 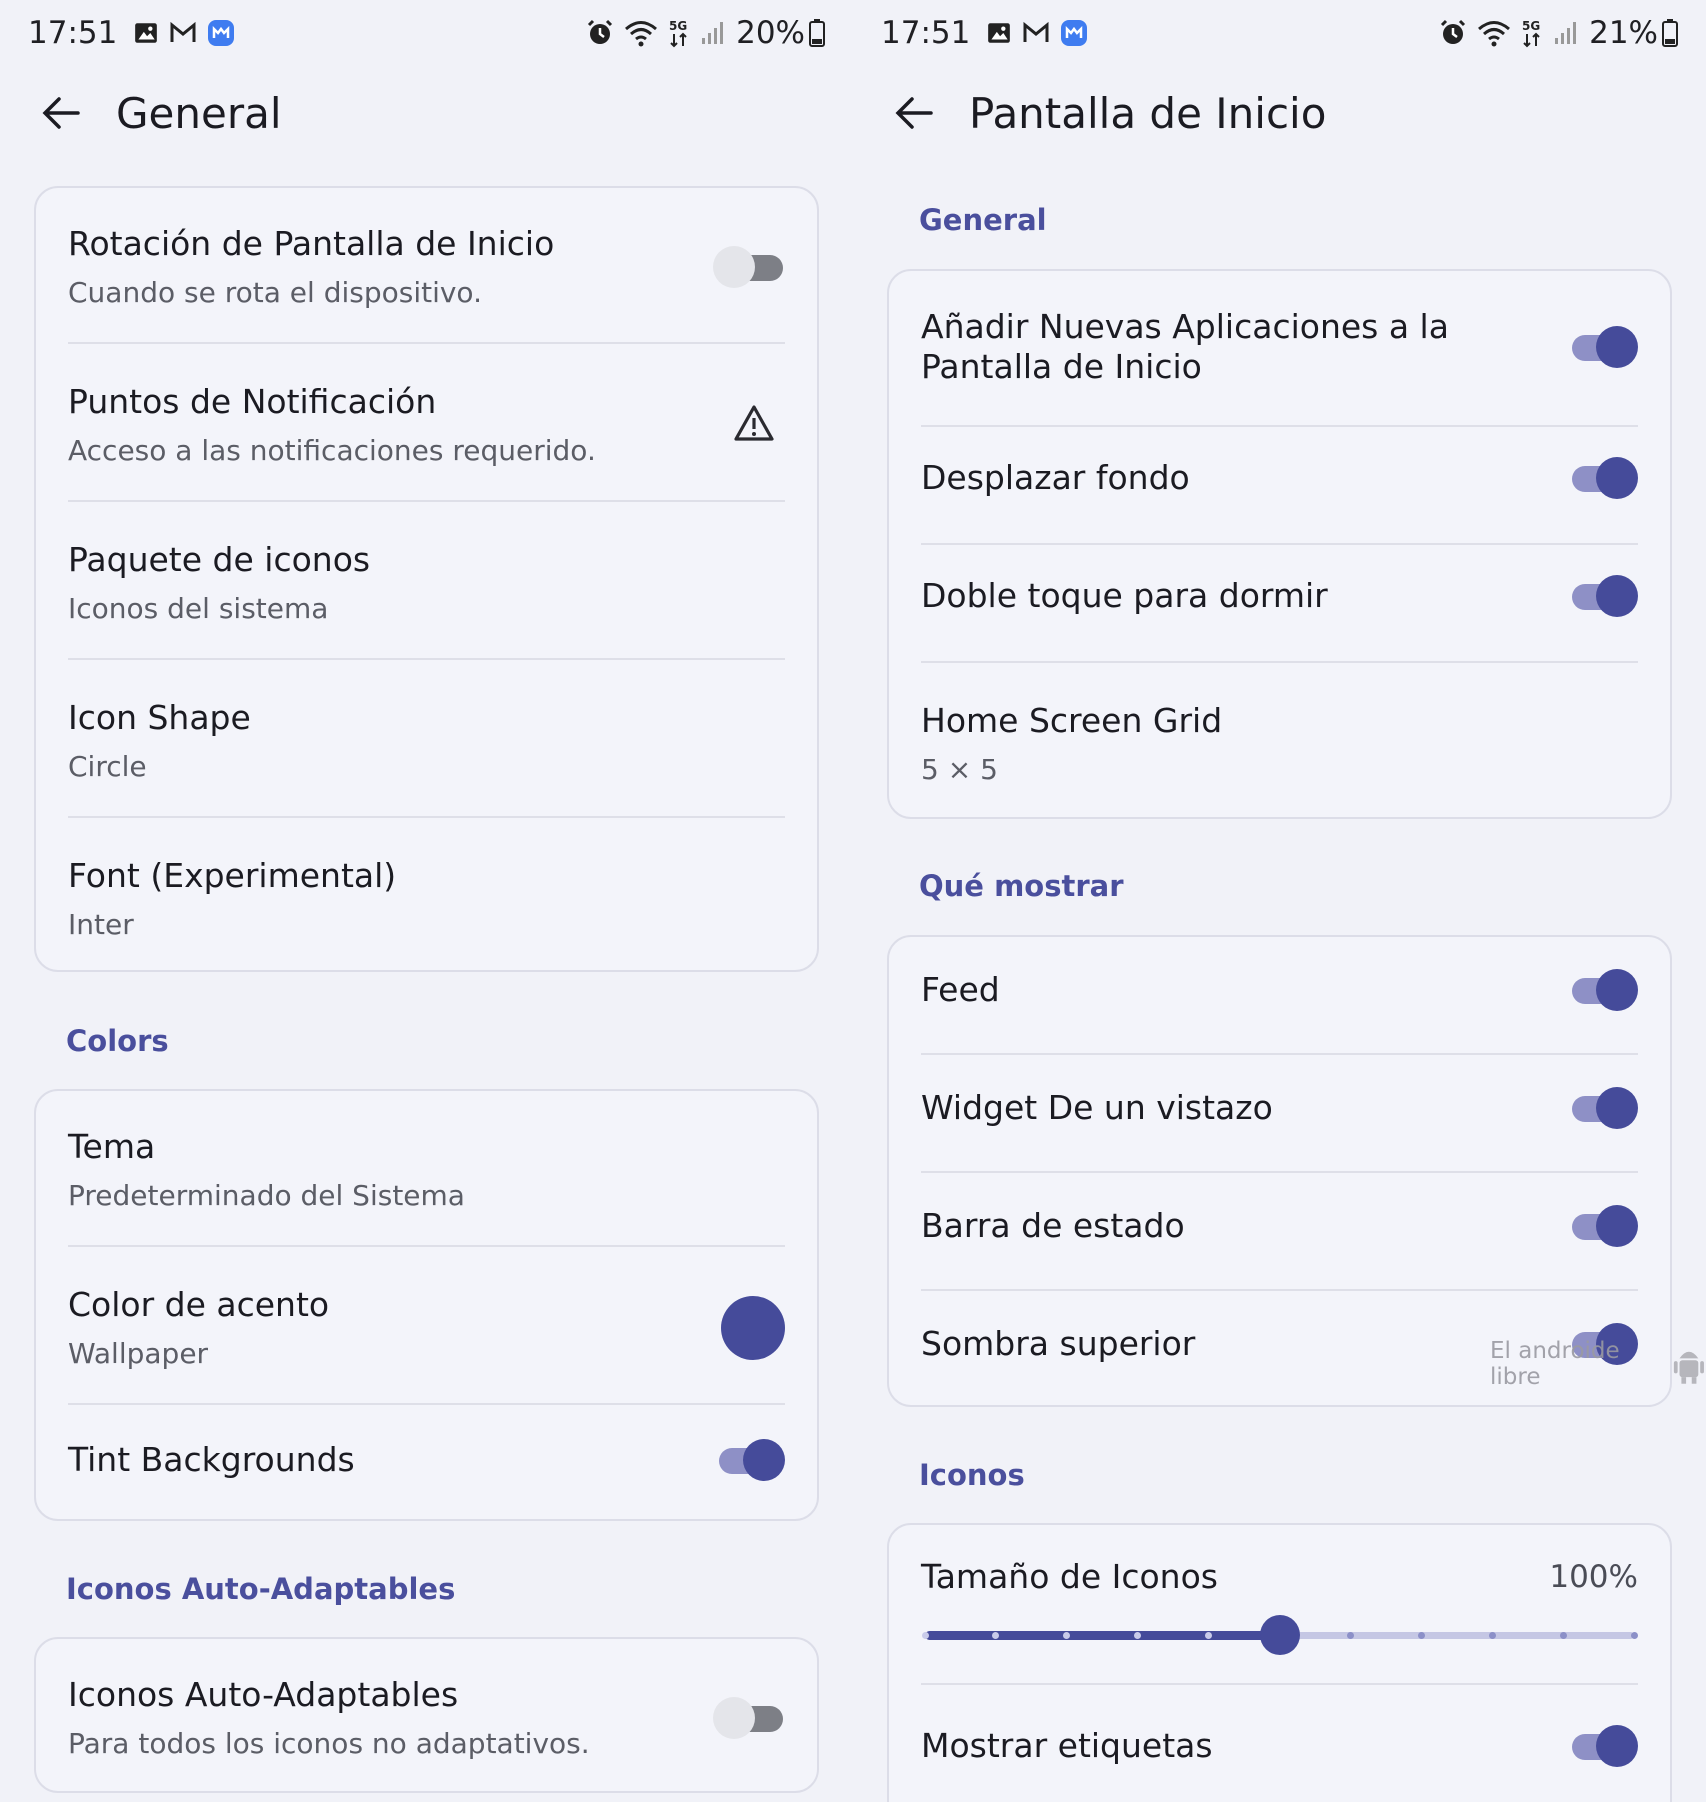 I want to click on setting-title: Home Screen Grid, so click(x=1072, y=720).